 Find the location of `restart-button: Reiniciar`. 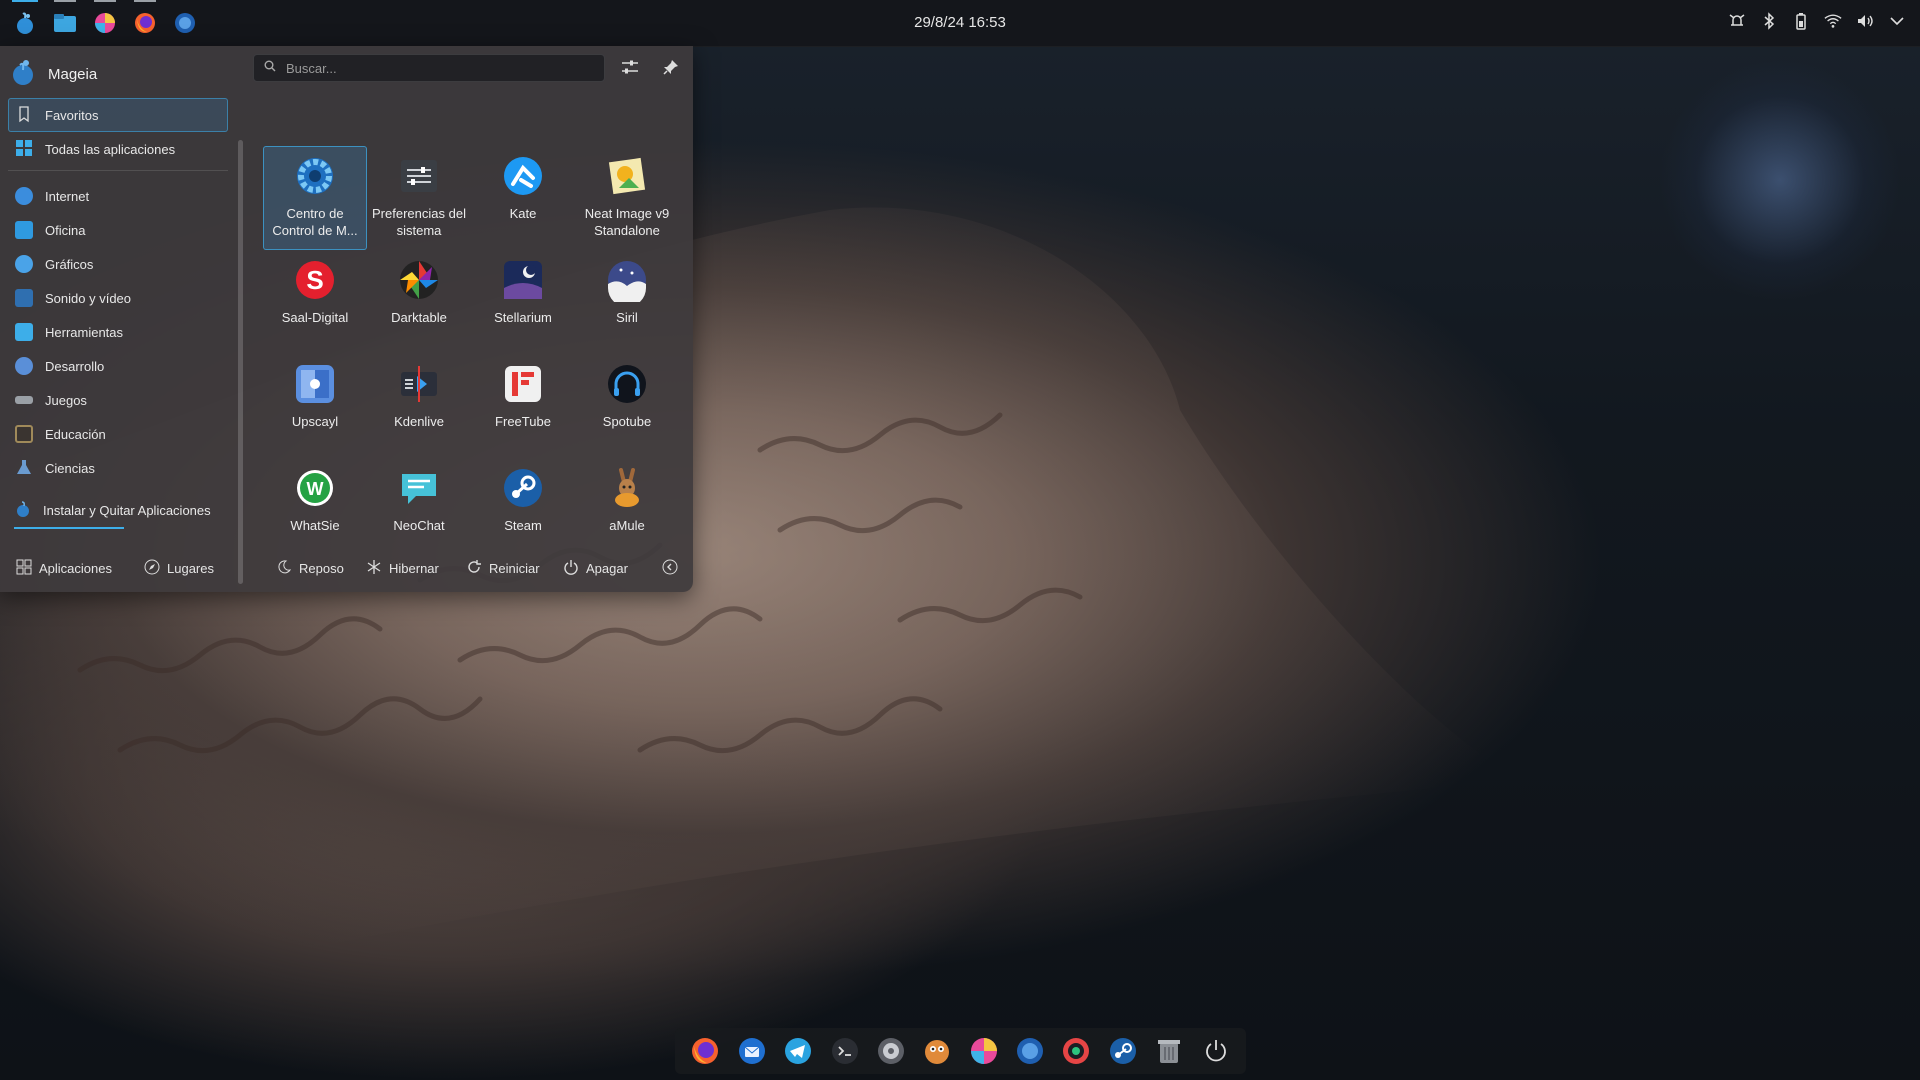

restart-button: Reiniciar is located at coordinates (503, 568).